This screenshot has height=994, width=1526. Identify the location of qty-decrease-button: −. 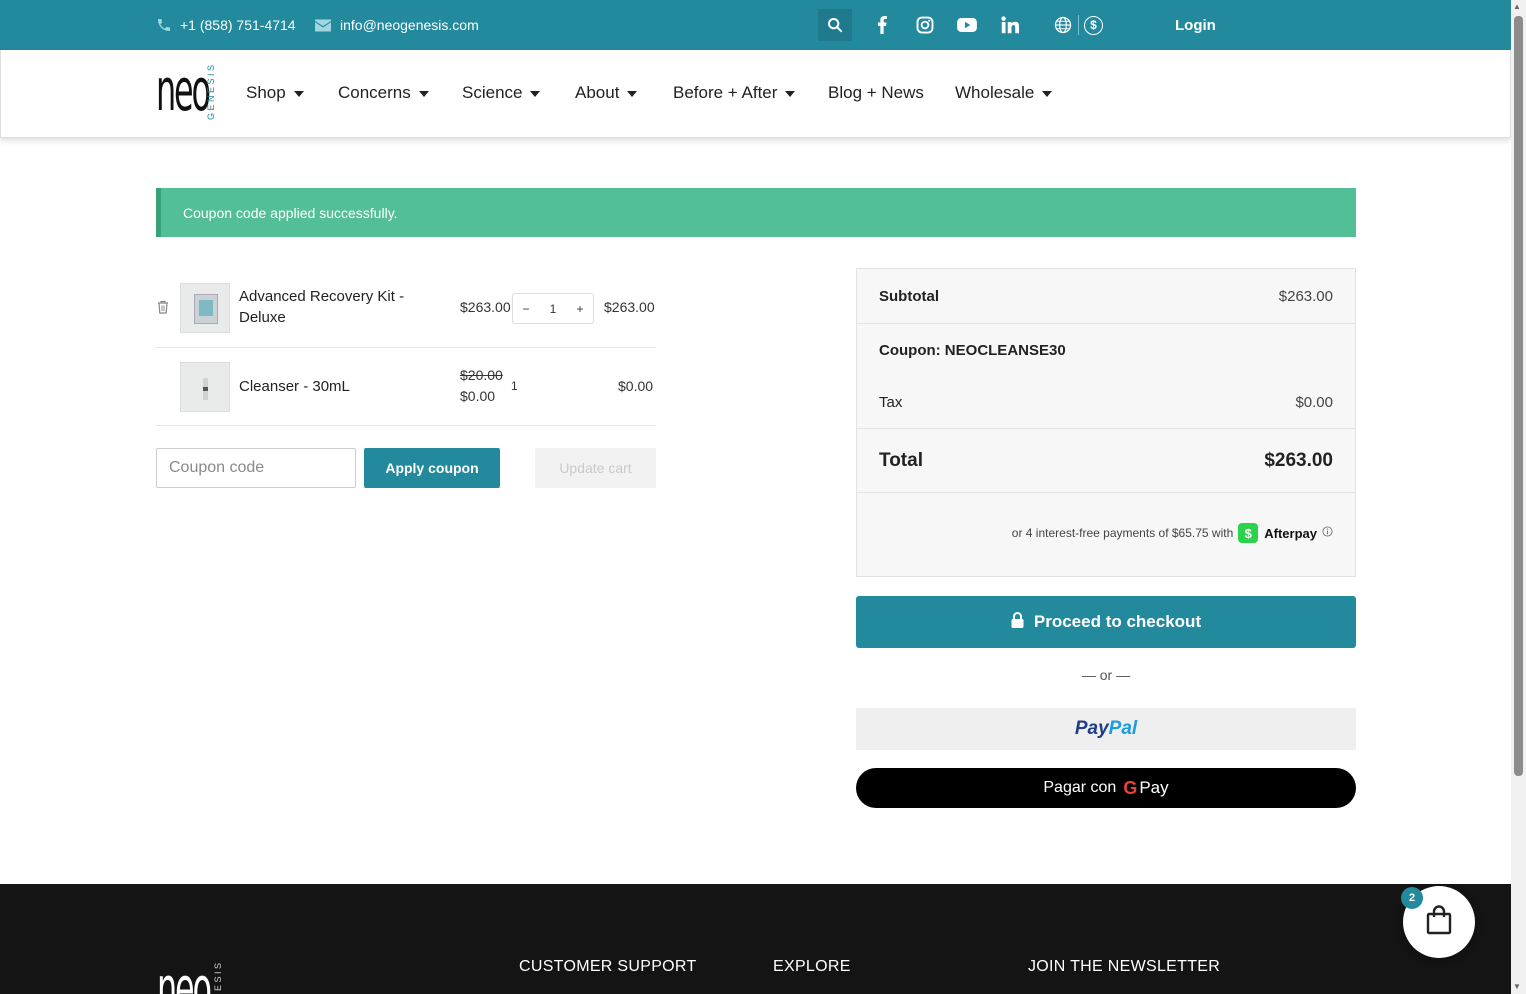
(526, 309).